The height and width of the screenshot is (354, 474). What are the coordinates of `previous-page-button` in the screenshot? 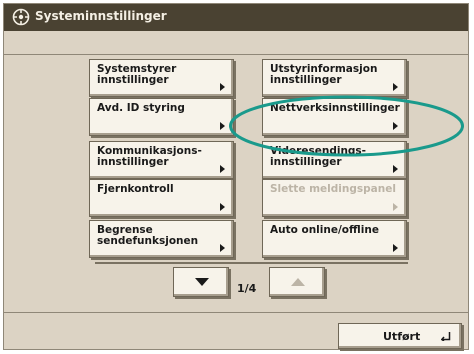 It's located at (297, 282).